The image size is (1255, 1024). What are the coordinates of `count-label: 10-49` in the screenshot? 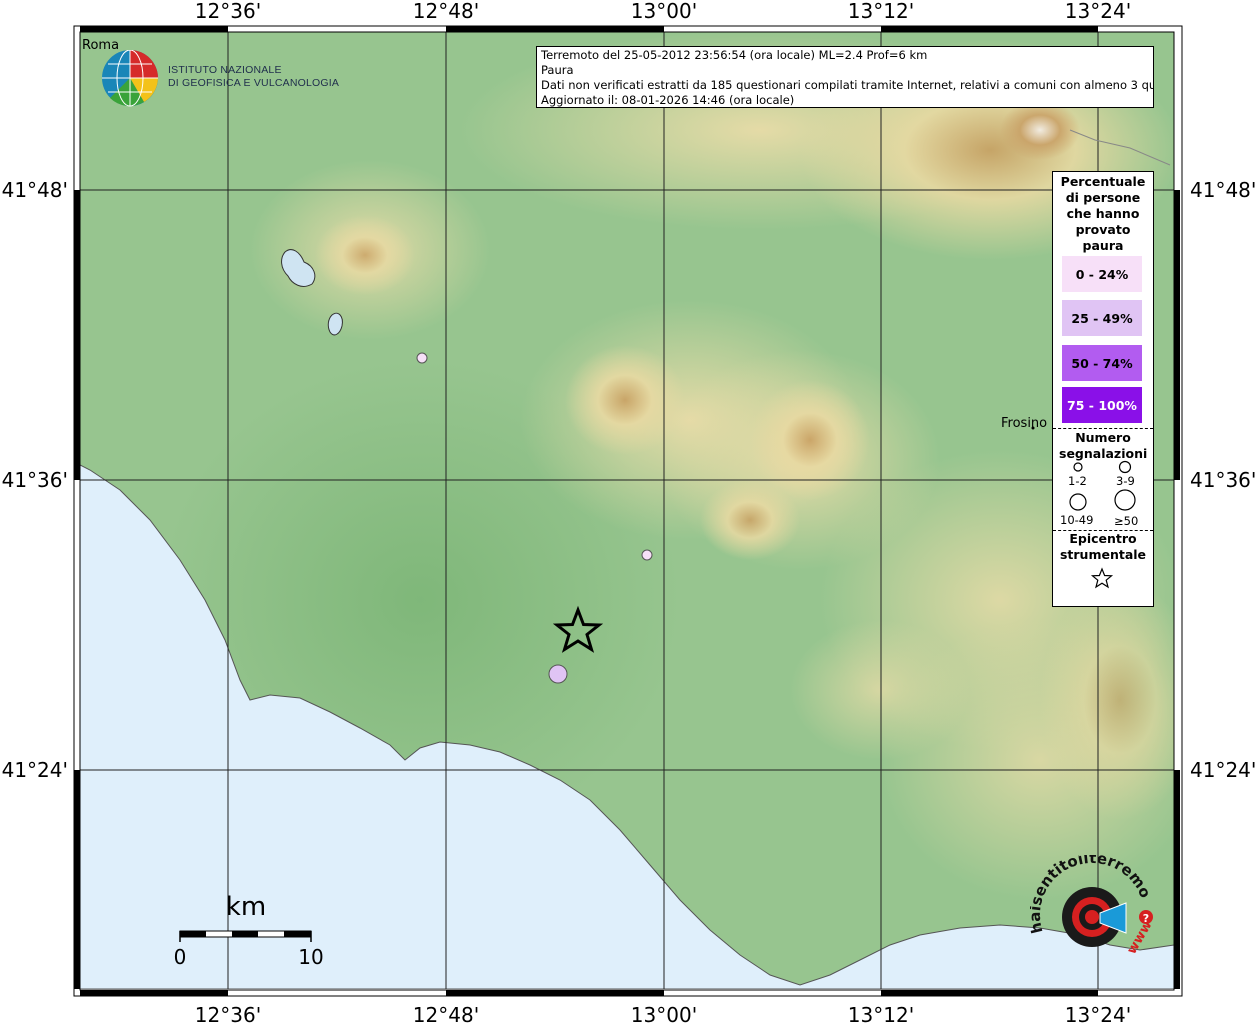 It's located at (1077, 520).